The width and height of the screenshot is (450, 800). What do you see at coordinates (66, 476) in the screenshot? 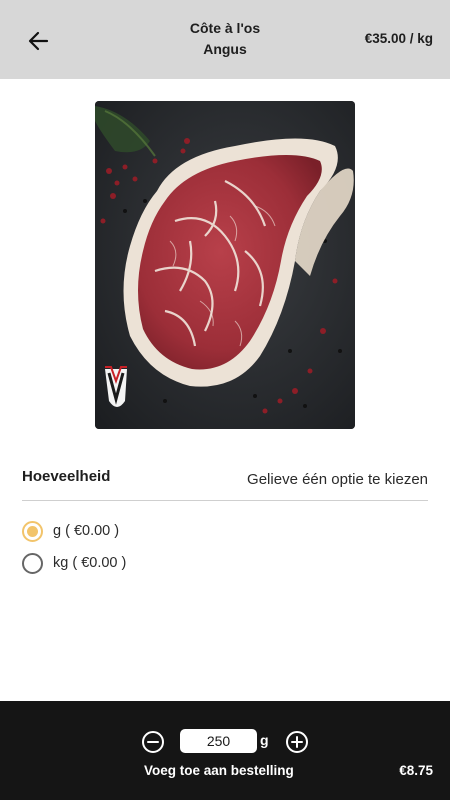
I see `quantity-label: Hoeveelheid` at bounding box center [66, 476].